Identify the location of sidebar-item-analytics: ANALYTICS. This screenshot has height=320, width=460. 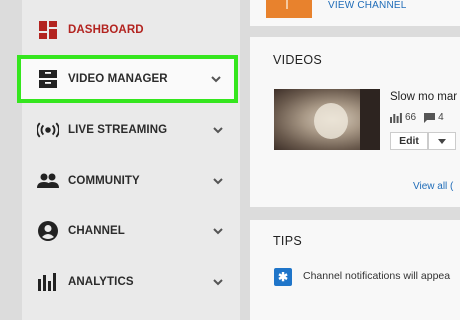
(131, 282).